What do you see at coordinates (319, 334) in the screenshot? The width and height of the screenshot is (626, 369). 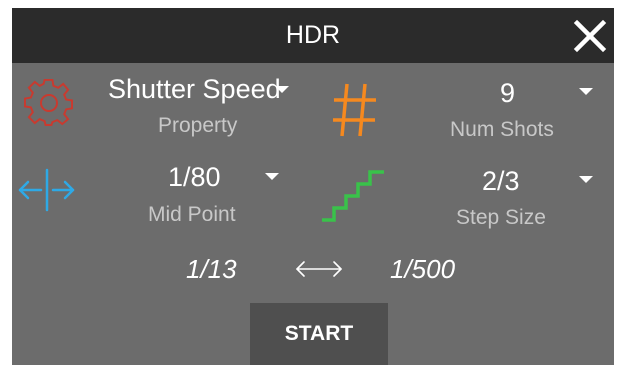 I see `start-button: START` at bounding box center [319, 334].